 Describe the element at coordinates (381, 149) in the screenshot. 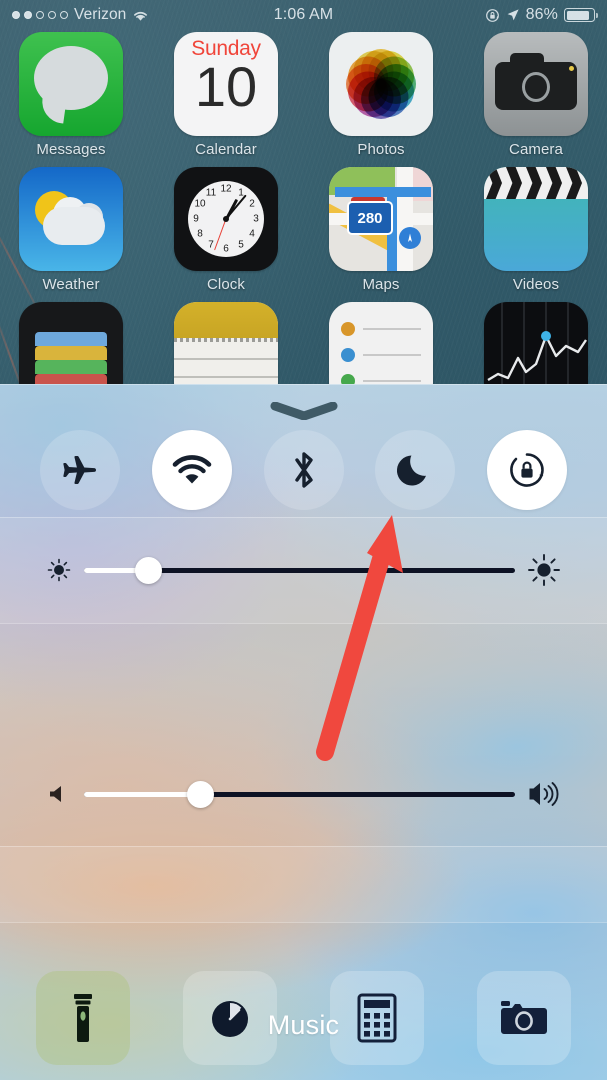

I see `app-label: Photos` at that location.